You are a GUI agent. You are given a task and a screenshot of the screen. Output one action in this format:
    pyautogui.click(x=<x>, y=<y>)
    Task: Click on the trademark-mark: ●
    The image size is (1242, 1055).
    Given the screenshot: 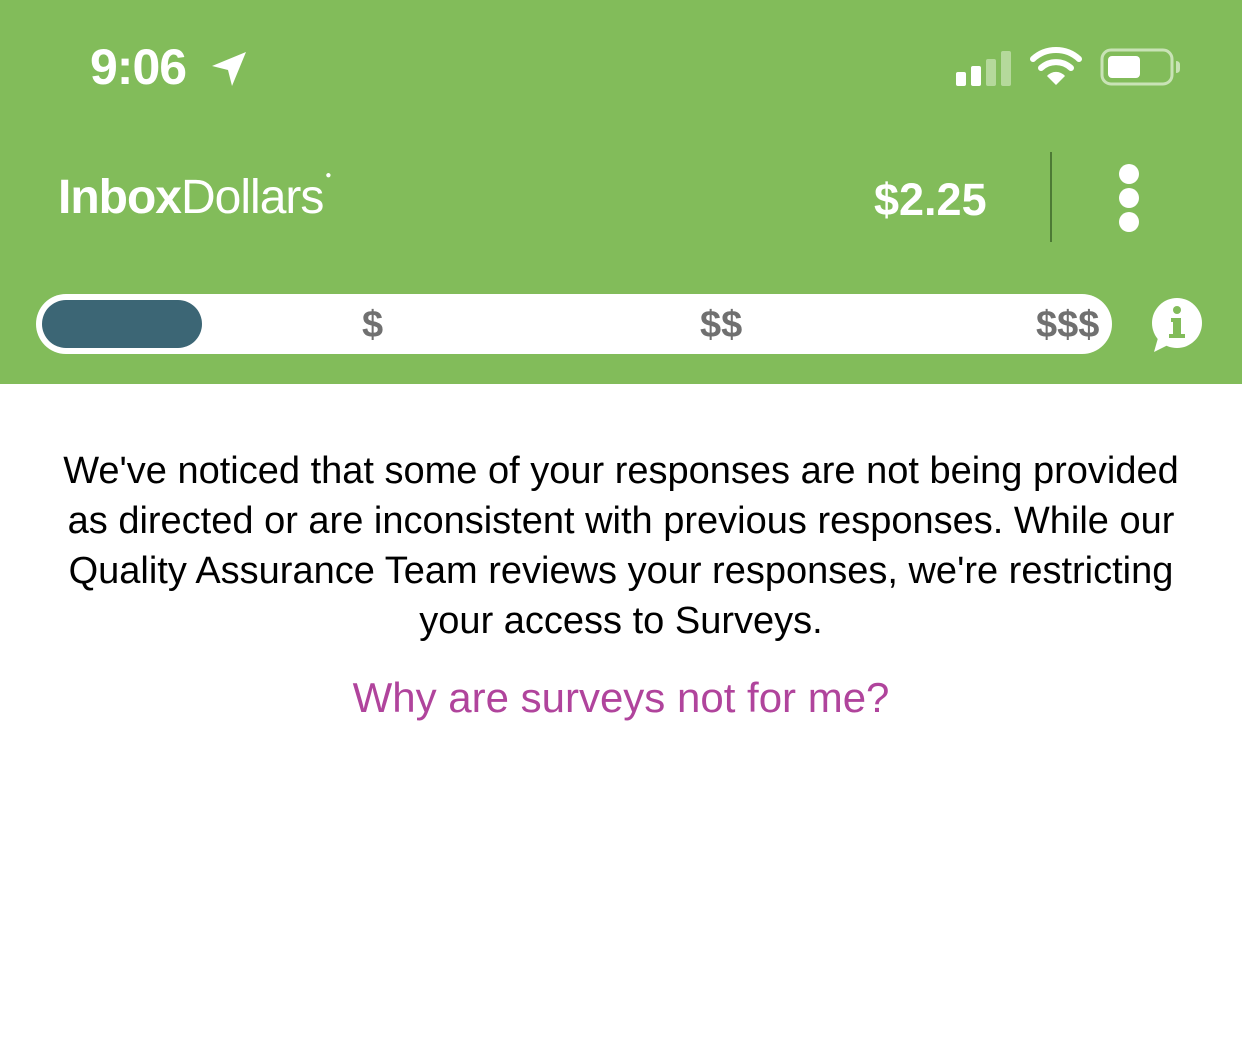 What is the action you would take?
    pyautogui.click(x=328, y=175)
    